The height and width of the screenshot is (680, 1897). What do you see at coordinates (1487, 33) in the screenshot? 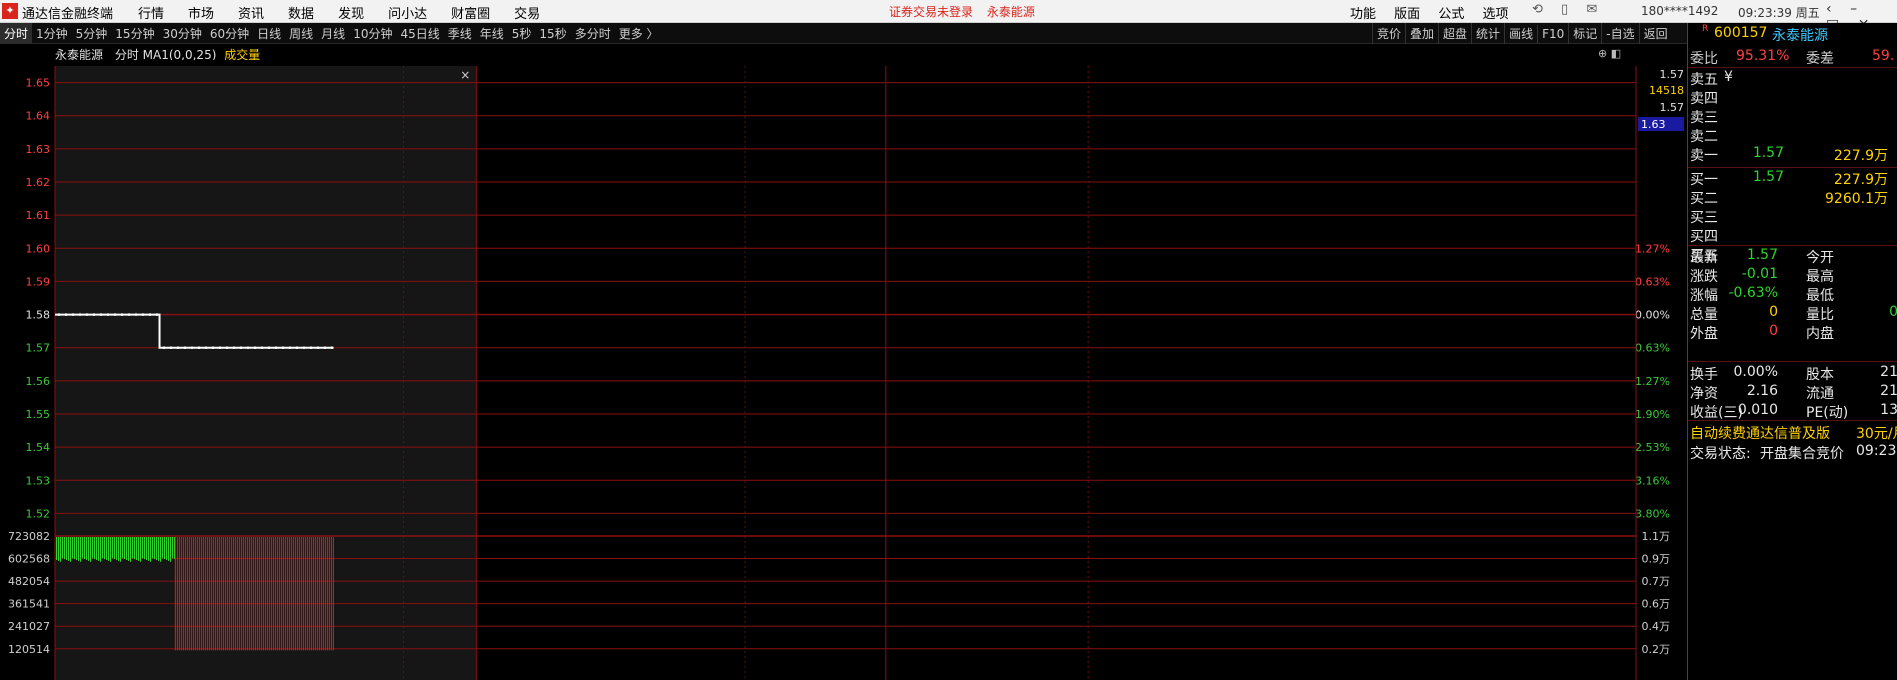
I see `tool-tab-3: 统计` at bounding box center [1487, 33].